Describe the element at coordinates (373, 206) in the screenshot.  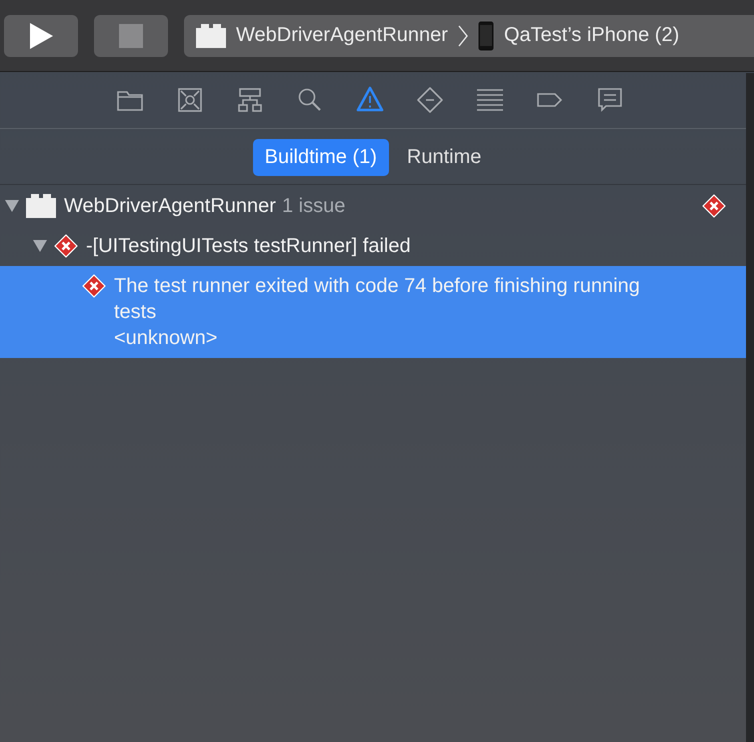
I see `issue-row: WebDriverAgentRunner 1 issue` at that location.